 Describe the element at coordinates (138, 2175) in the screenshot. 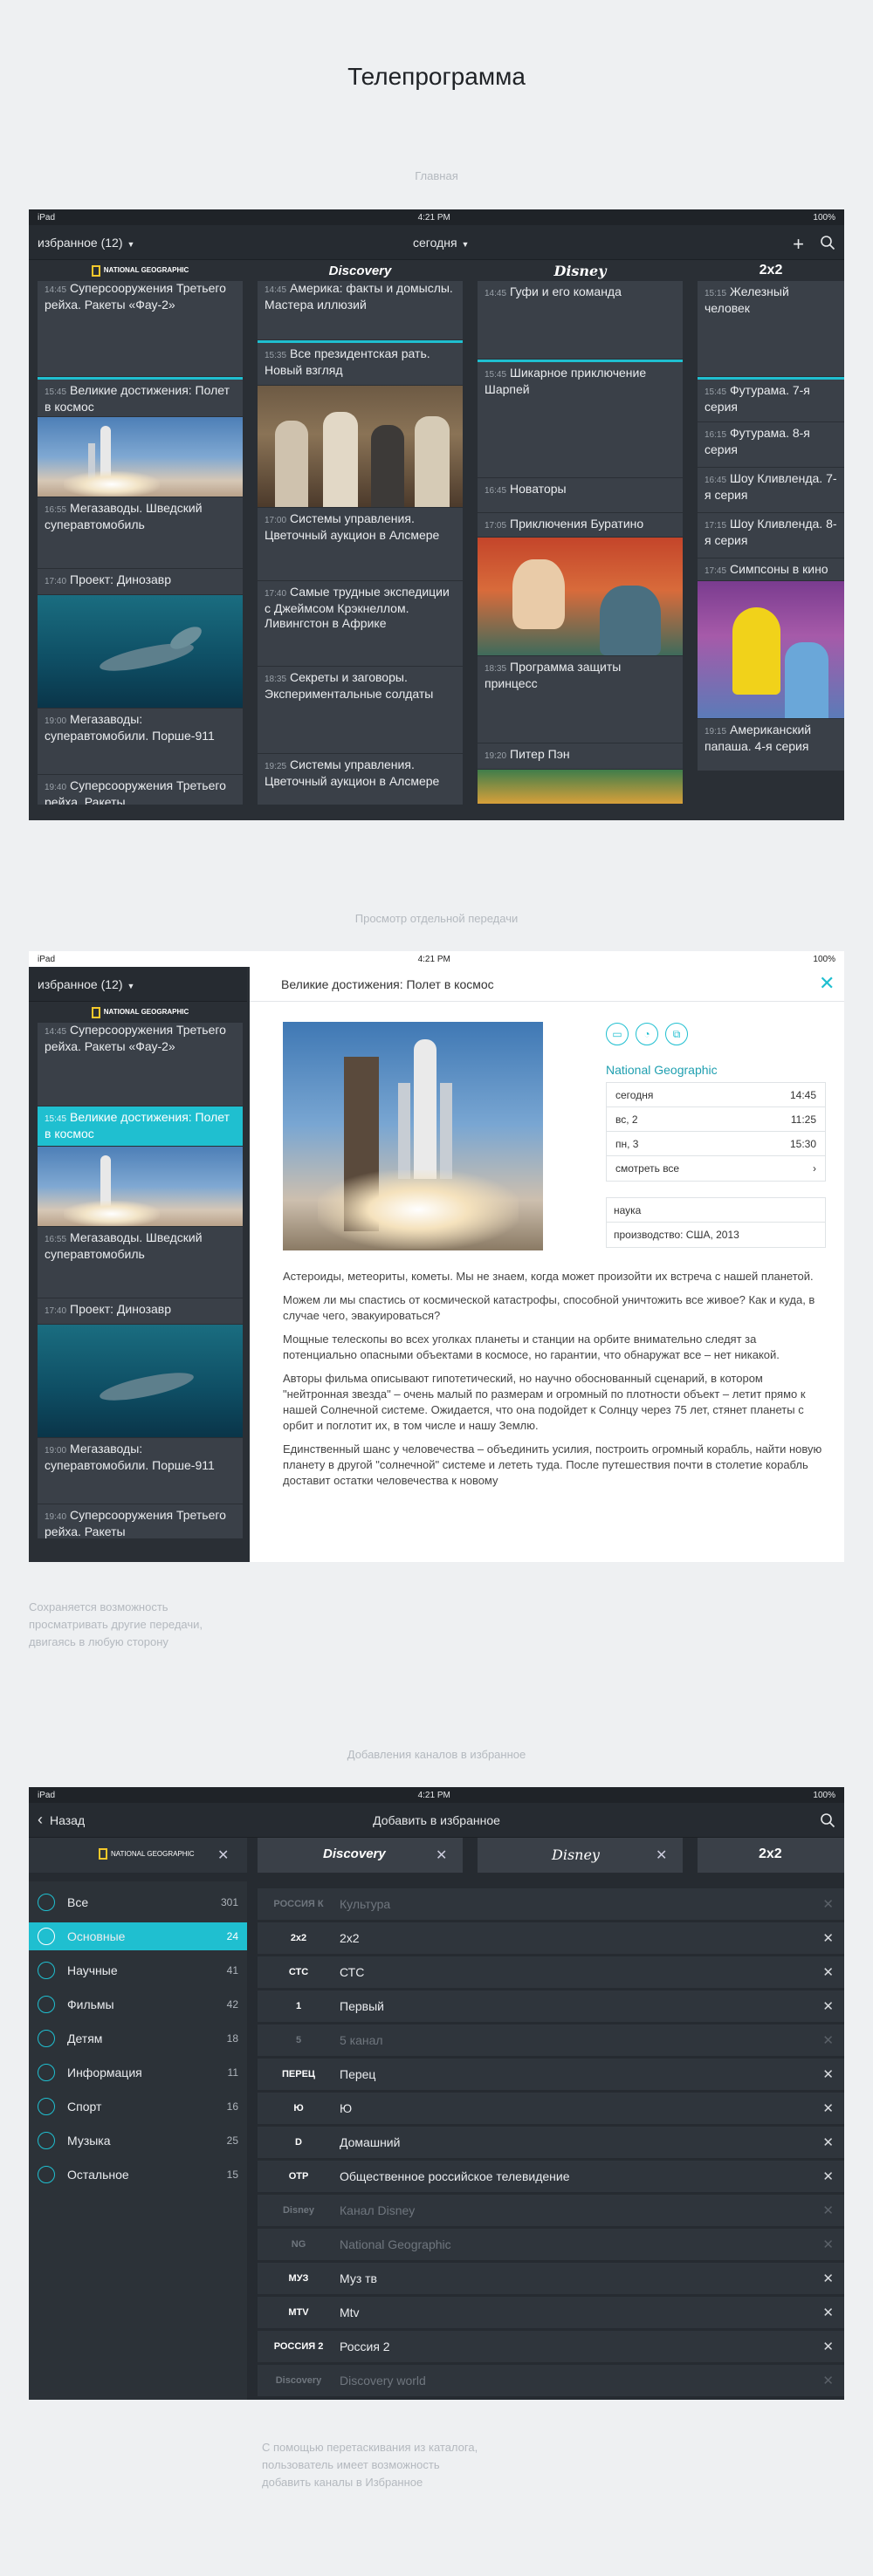

I see `category-item: Остальное 15` at that location.